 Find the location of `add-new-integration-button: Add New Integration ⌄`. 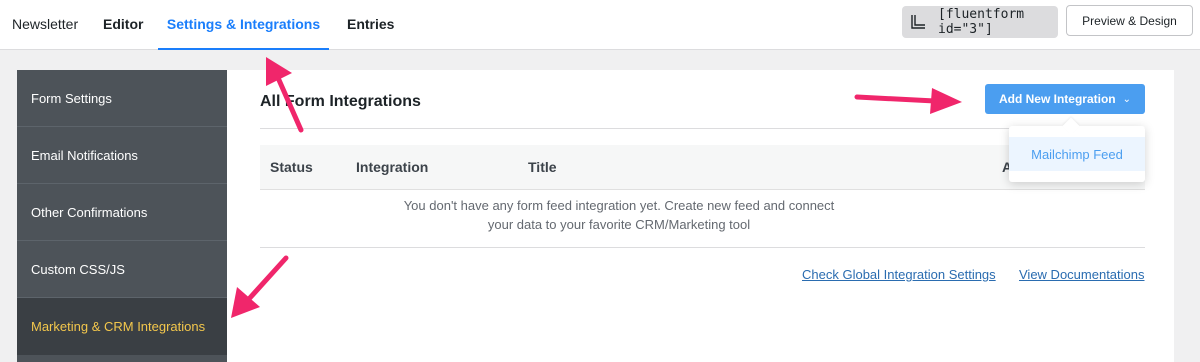

add-new-integration-button: Add New Integration ⌄ is located at coordinates (1065, 99).